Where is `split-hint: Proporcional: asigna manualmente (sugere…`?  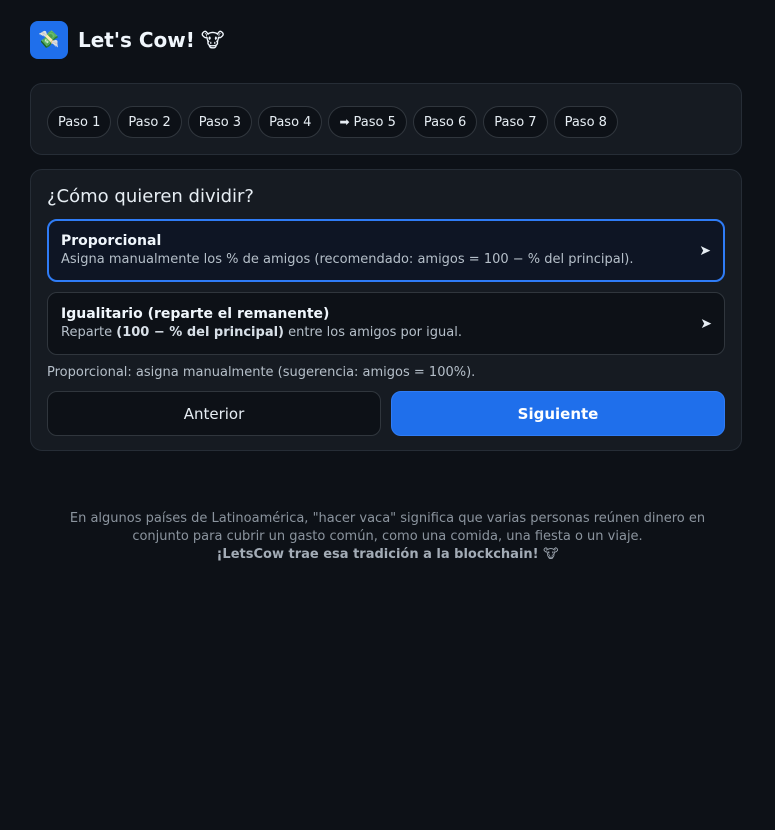 split-hint: Proporcional: asigna manualmente (sugere… is located at coordinates (261, 372).